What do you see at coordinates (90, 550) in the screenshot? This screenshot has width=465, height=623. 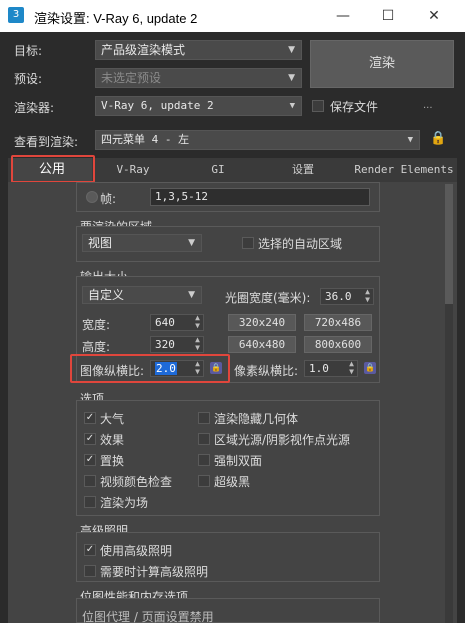 I see `use-advanced-lighting-checkbox: ✓` at bounding box center [90, 550].